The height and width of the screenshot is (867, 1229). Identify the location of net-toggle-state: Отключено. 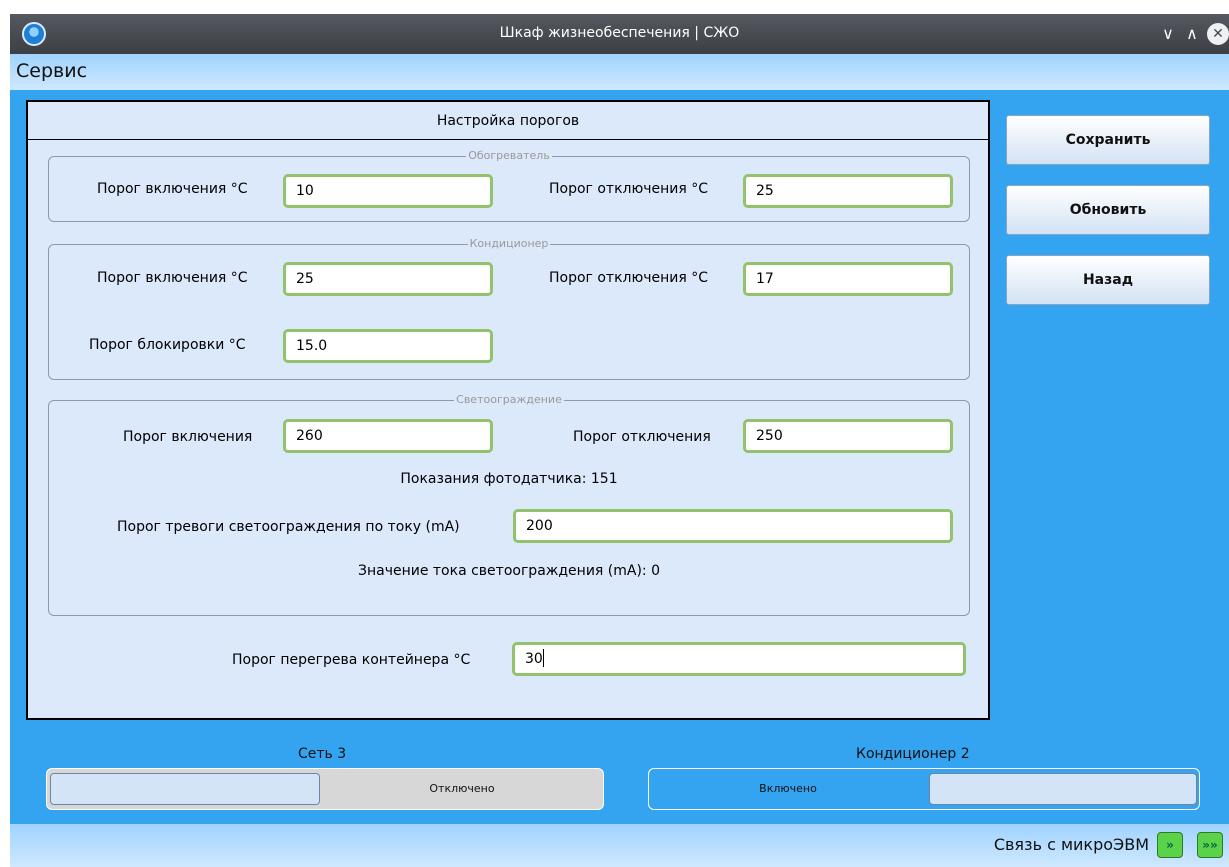
(462, 788).